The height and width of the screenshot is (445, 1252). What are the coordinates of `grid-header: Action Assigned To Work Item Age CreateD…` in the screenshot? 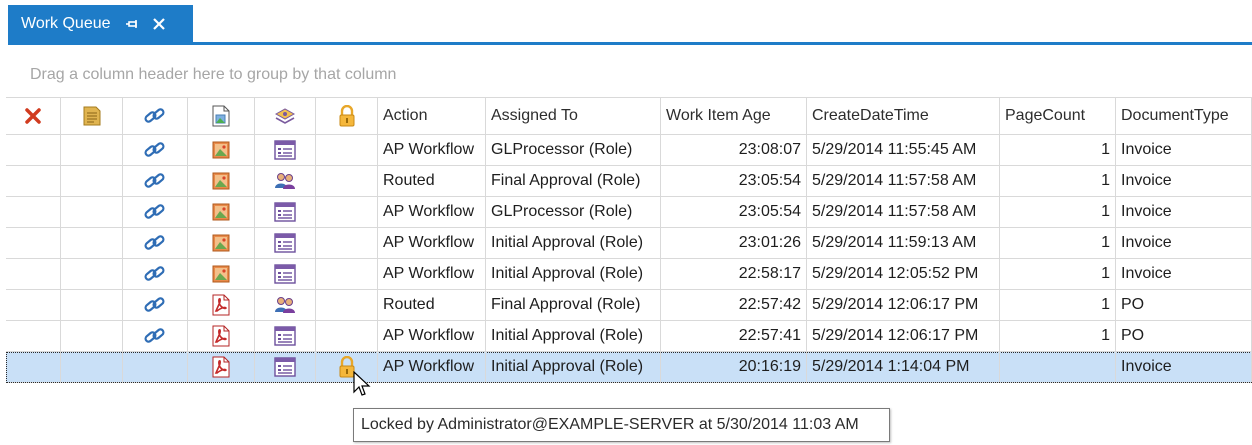 It's located at (629, 116).